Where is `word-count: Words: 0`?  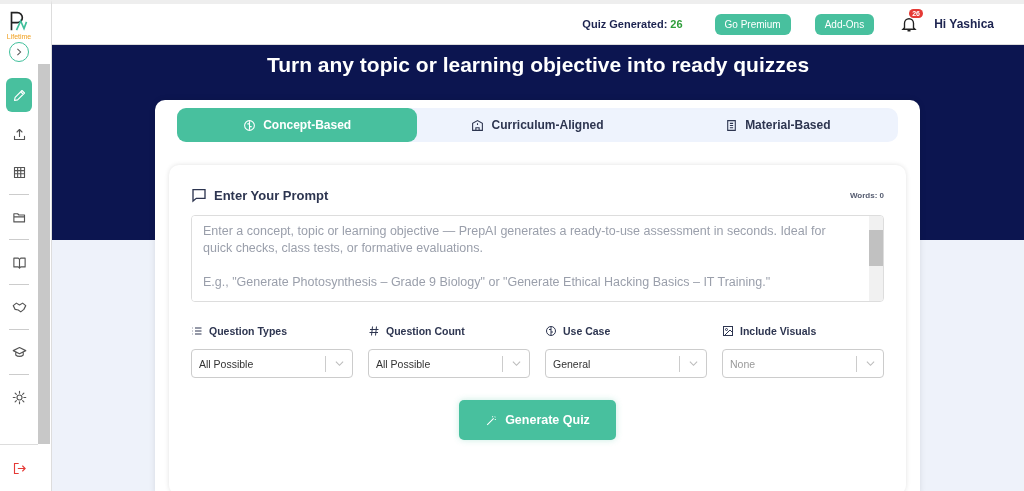
word-count: Words: 0 is located at coordinates (866, 195).